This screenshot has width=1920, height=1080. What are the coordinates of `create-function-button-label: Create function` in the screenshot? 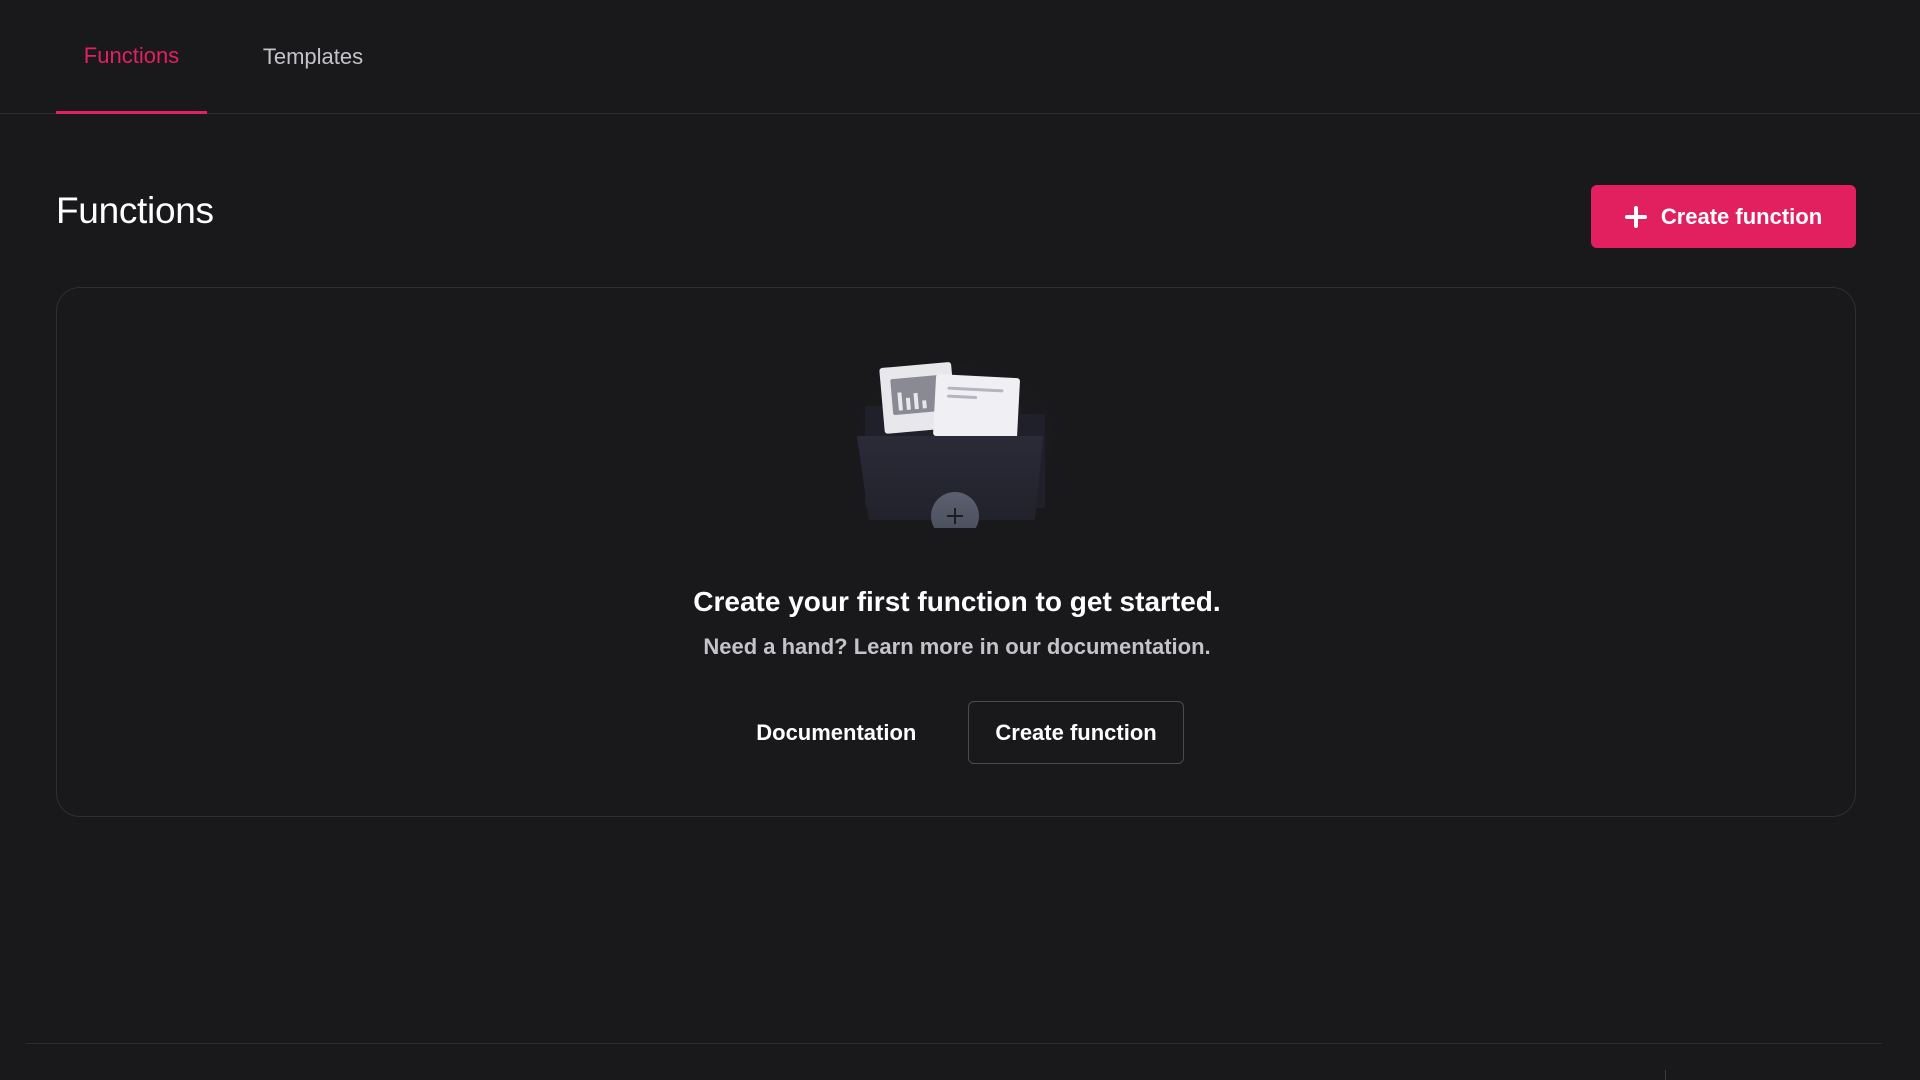 It's located at (1741, 216).